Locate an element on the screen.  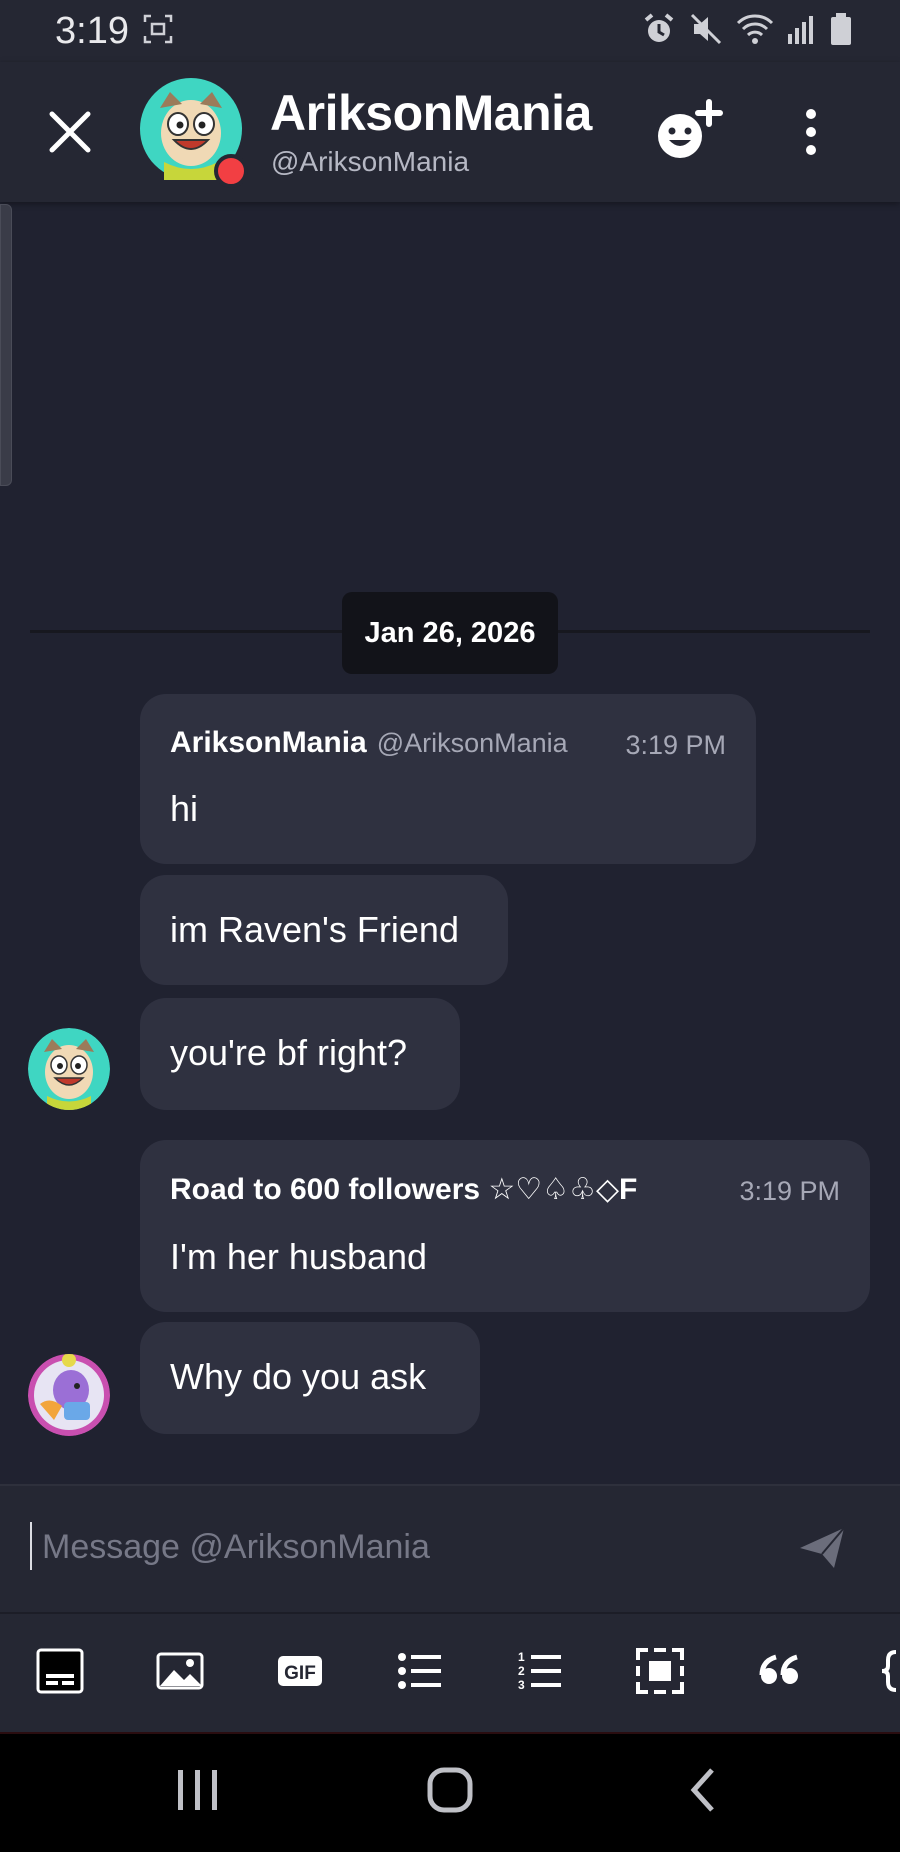
home-icon is located at coordinates (450, 1790).